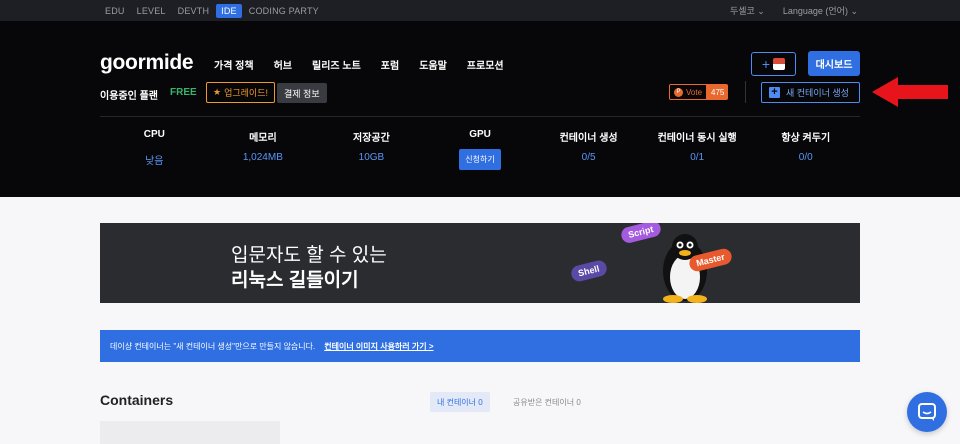 This screenshot has height=444, width=960. I want to click on top-right: 두셀코 ⌄ Language (언어) ⌄, so click(794, 10).